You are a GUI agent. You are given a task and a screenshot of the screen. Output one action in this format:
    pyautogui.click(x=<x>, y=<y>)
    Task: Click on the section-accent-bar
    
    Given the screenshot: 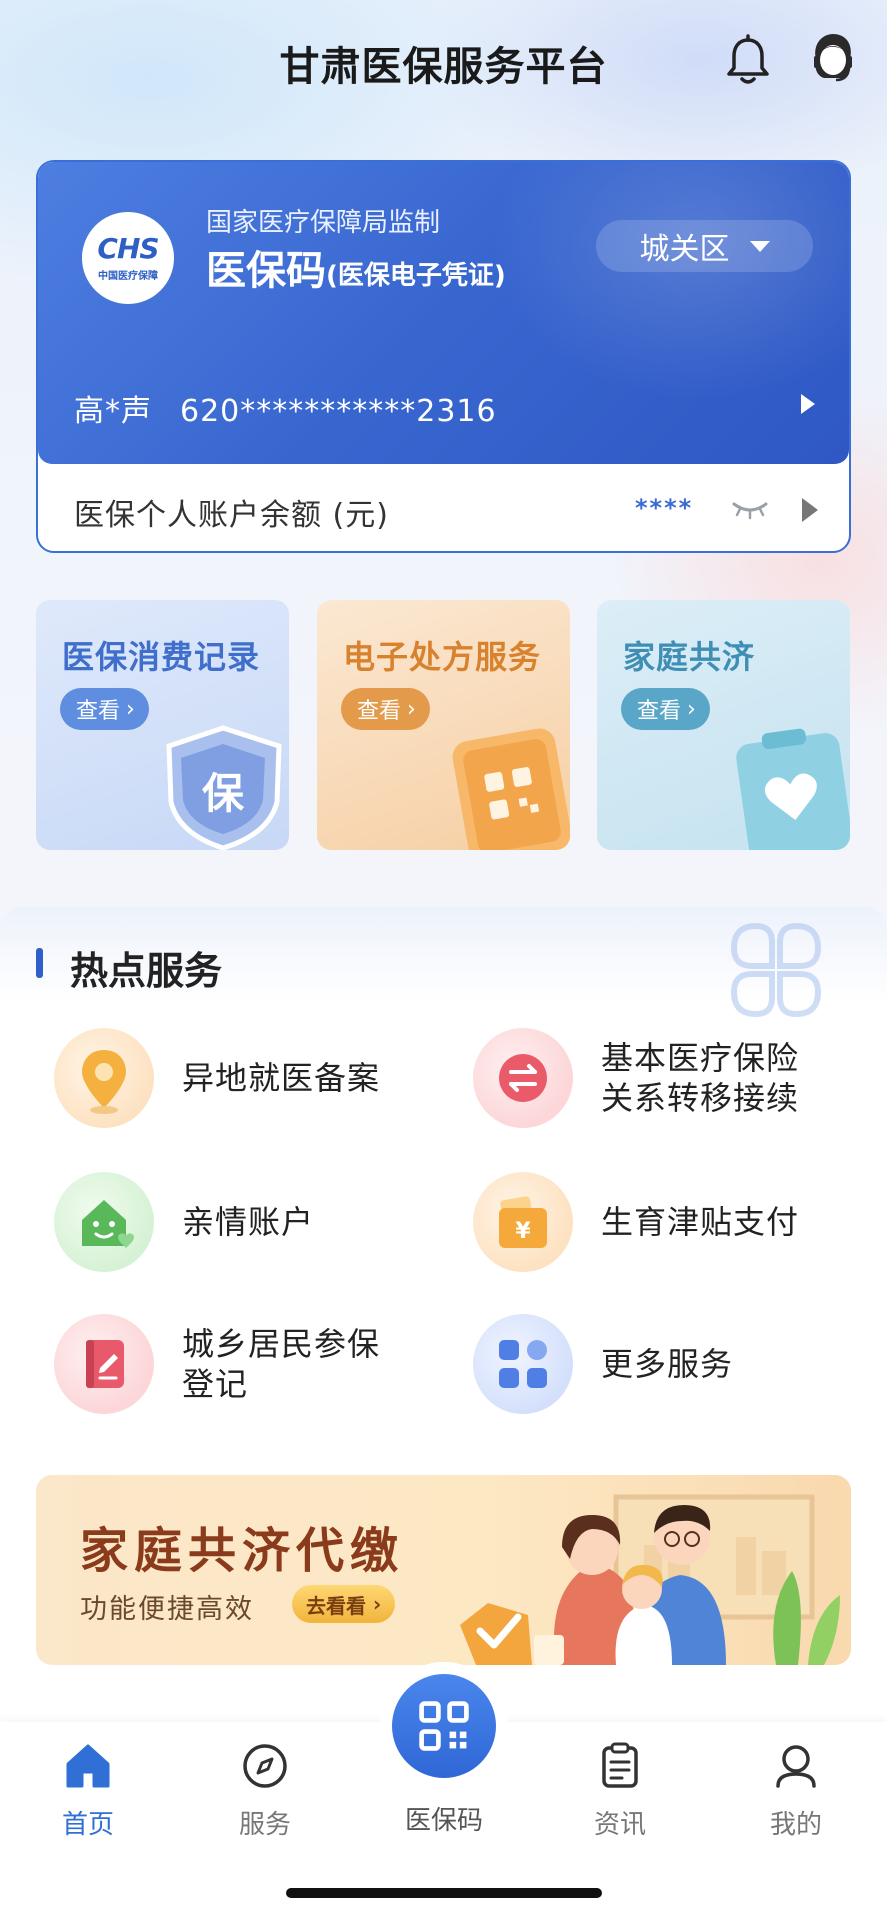 What is the action you would take?
    pyautogui.click(x=39, y=963)
    